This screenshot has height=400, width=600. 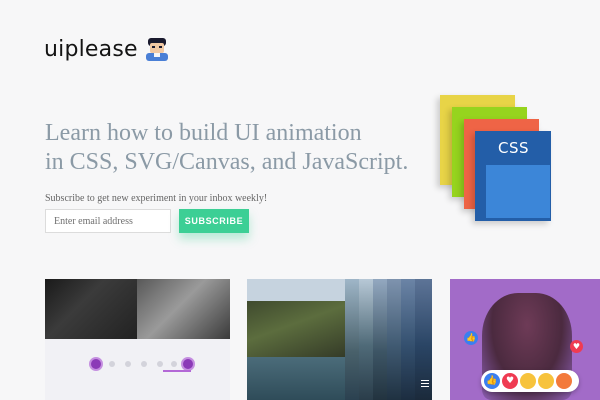 I want to click on heart-badge-icon: ♥, so click(x=576, y=346).